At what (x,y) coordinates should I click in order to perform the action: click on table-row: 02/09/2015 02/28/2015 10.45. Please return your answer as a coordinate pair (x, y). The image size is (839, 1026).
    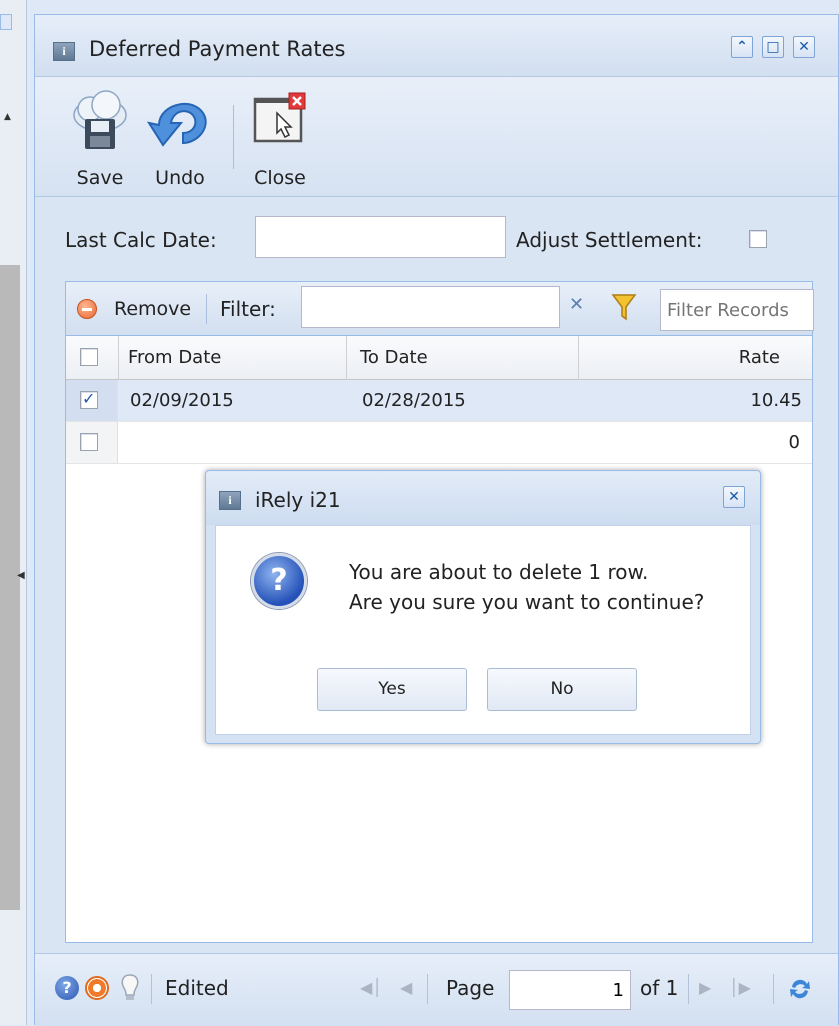
    Looking at the image, I should click on (439, 401).